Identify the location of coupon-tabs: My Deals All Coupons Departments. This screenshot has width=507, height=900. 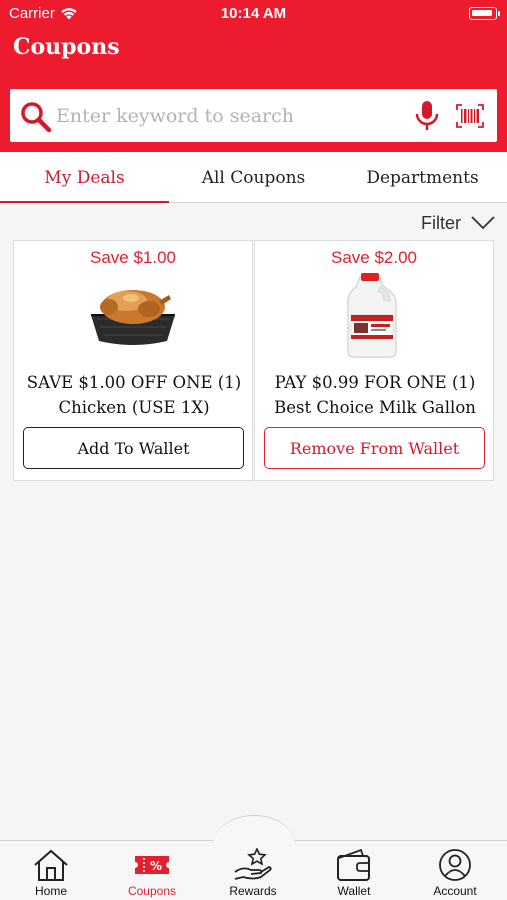
(253, 177).